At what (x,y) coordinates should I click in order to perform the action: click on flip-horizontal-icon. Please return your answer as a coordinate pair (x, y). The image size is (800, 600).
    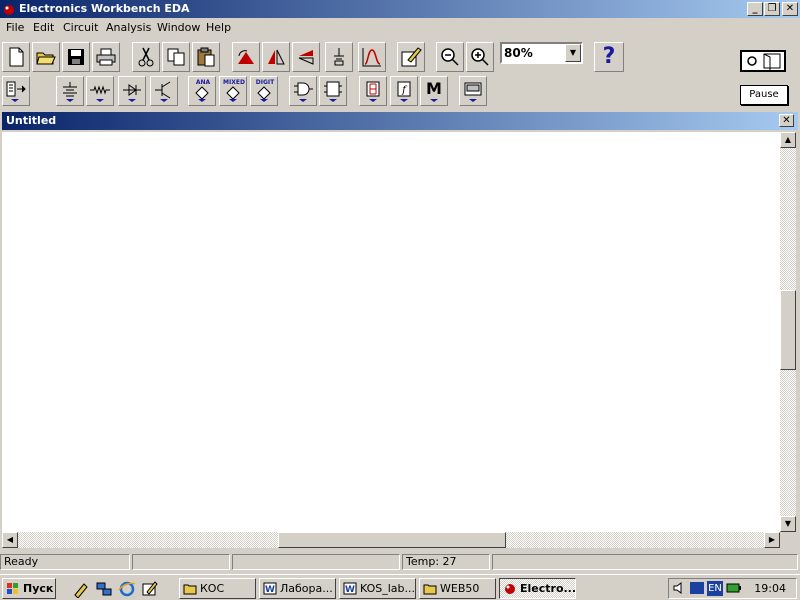
    Looking at the image, I should click on (276, 57).